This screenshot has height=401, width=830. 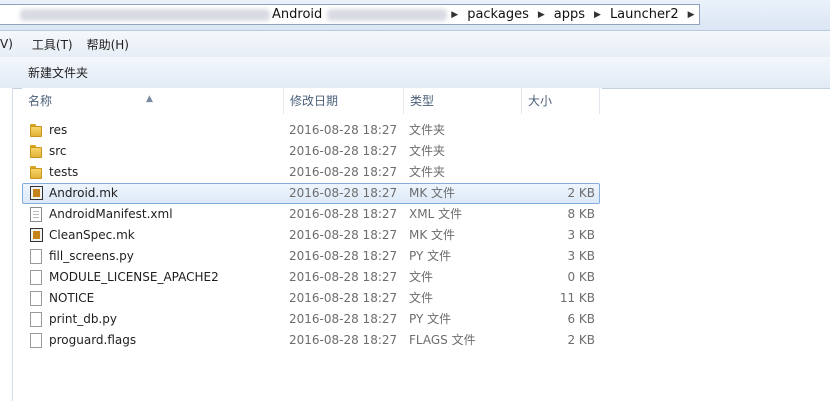 What do you see at coordinates (93, 340) in the screenshot?
I see `file-name: proguard.flags` at bounding box center [93, 340].